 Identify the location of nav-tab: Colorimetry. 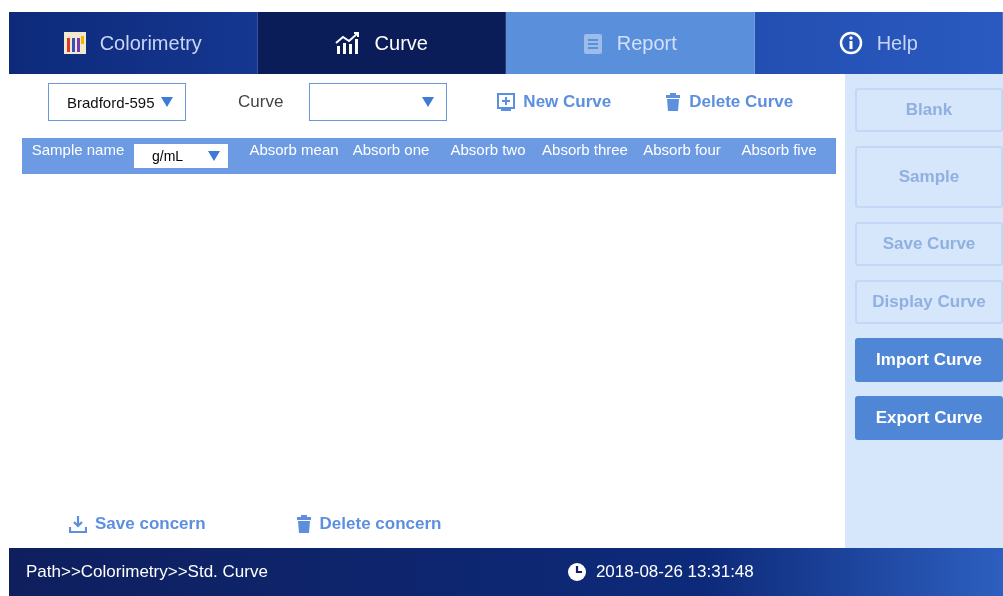
(133, 43).